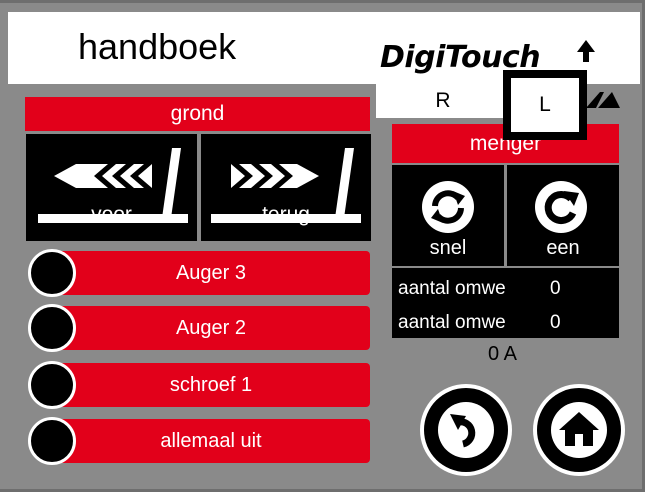  What do you see at coordinates (505, 303) in the screenshot?
I see `rotations-panel: aantal omwe 0 aantal omwe 0` at bounding box center [505, 303].